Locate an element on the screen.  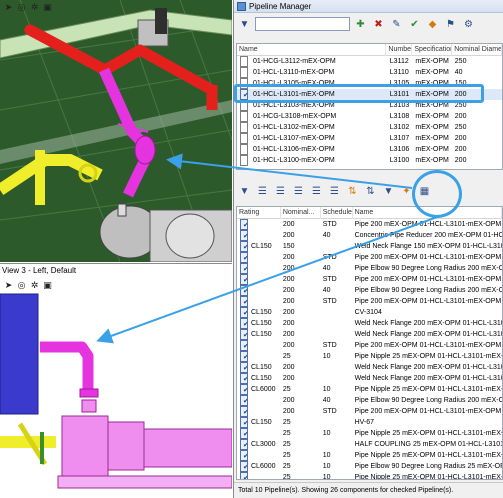
column-header-name: Name is located at coordinates (312, 50).